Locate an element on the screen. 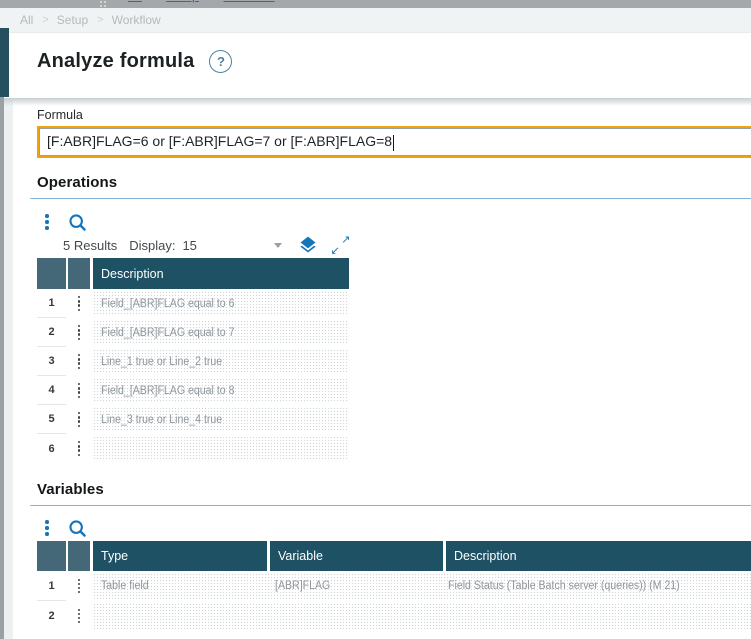 Image resolution: width=751 pixels, height=639 pixels. operations-menu-icon is located at coordinates (47, 222).